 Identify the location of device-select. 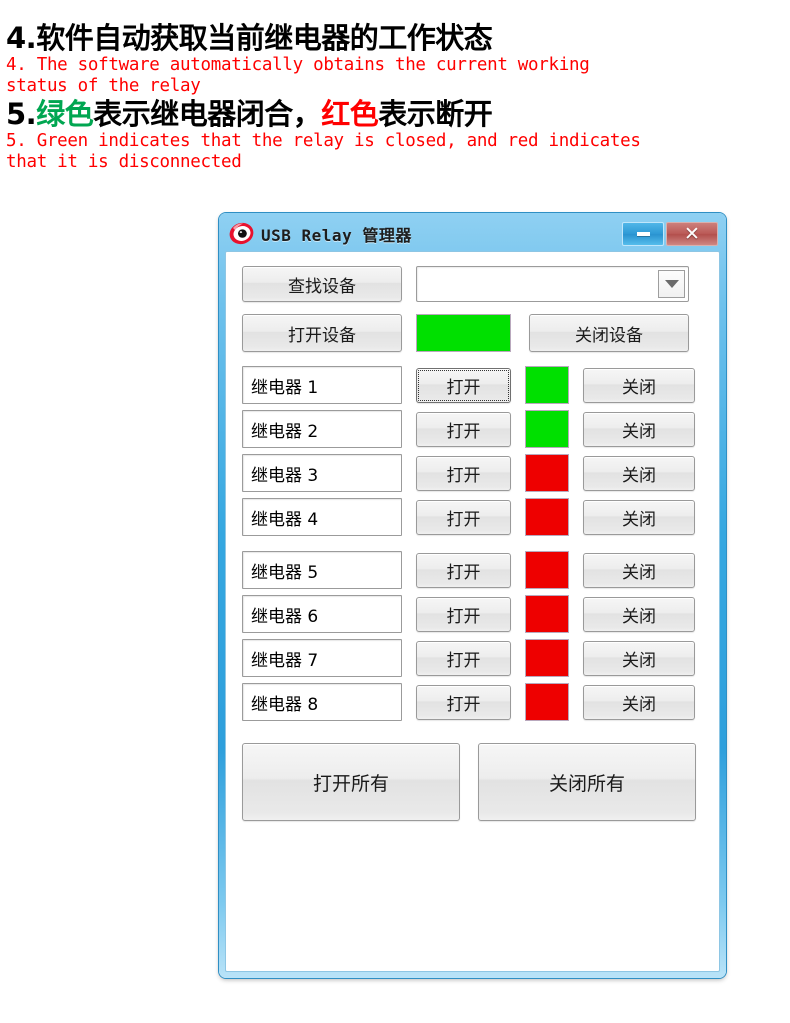
(552, 284).